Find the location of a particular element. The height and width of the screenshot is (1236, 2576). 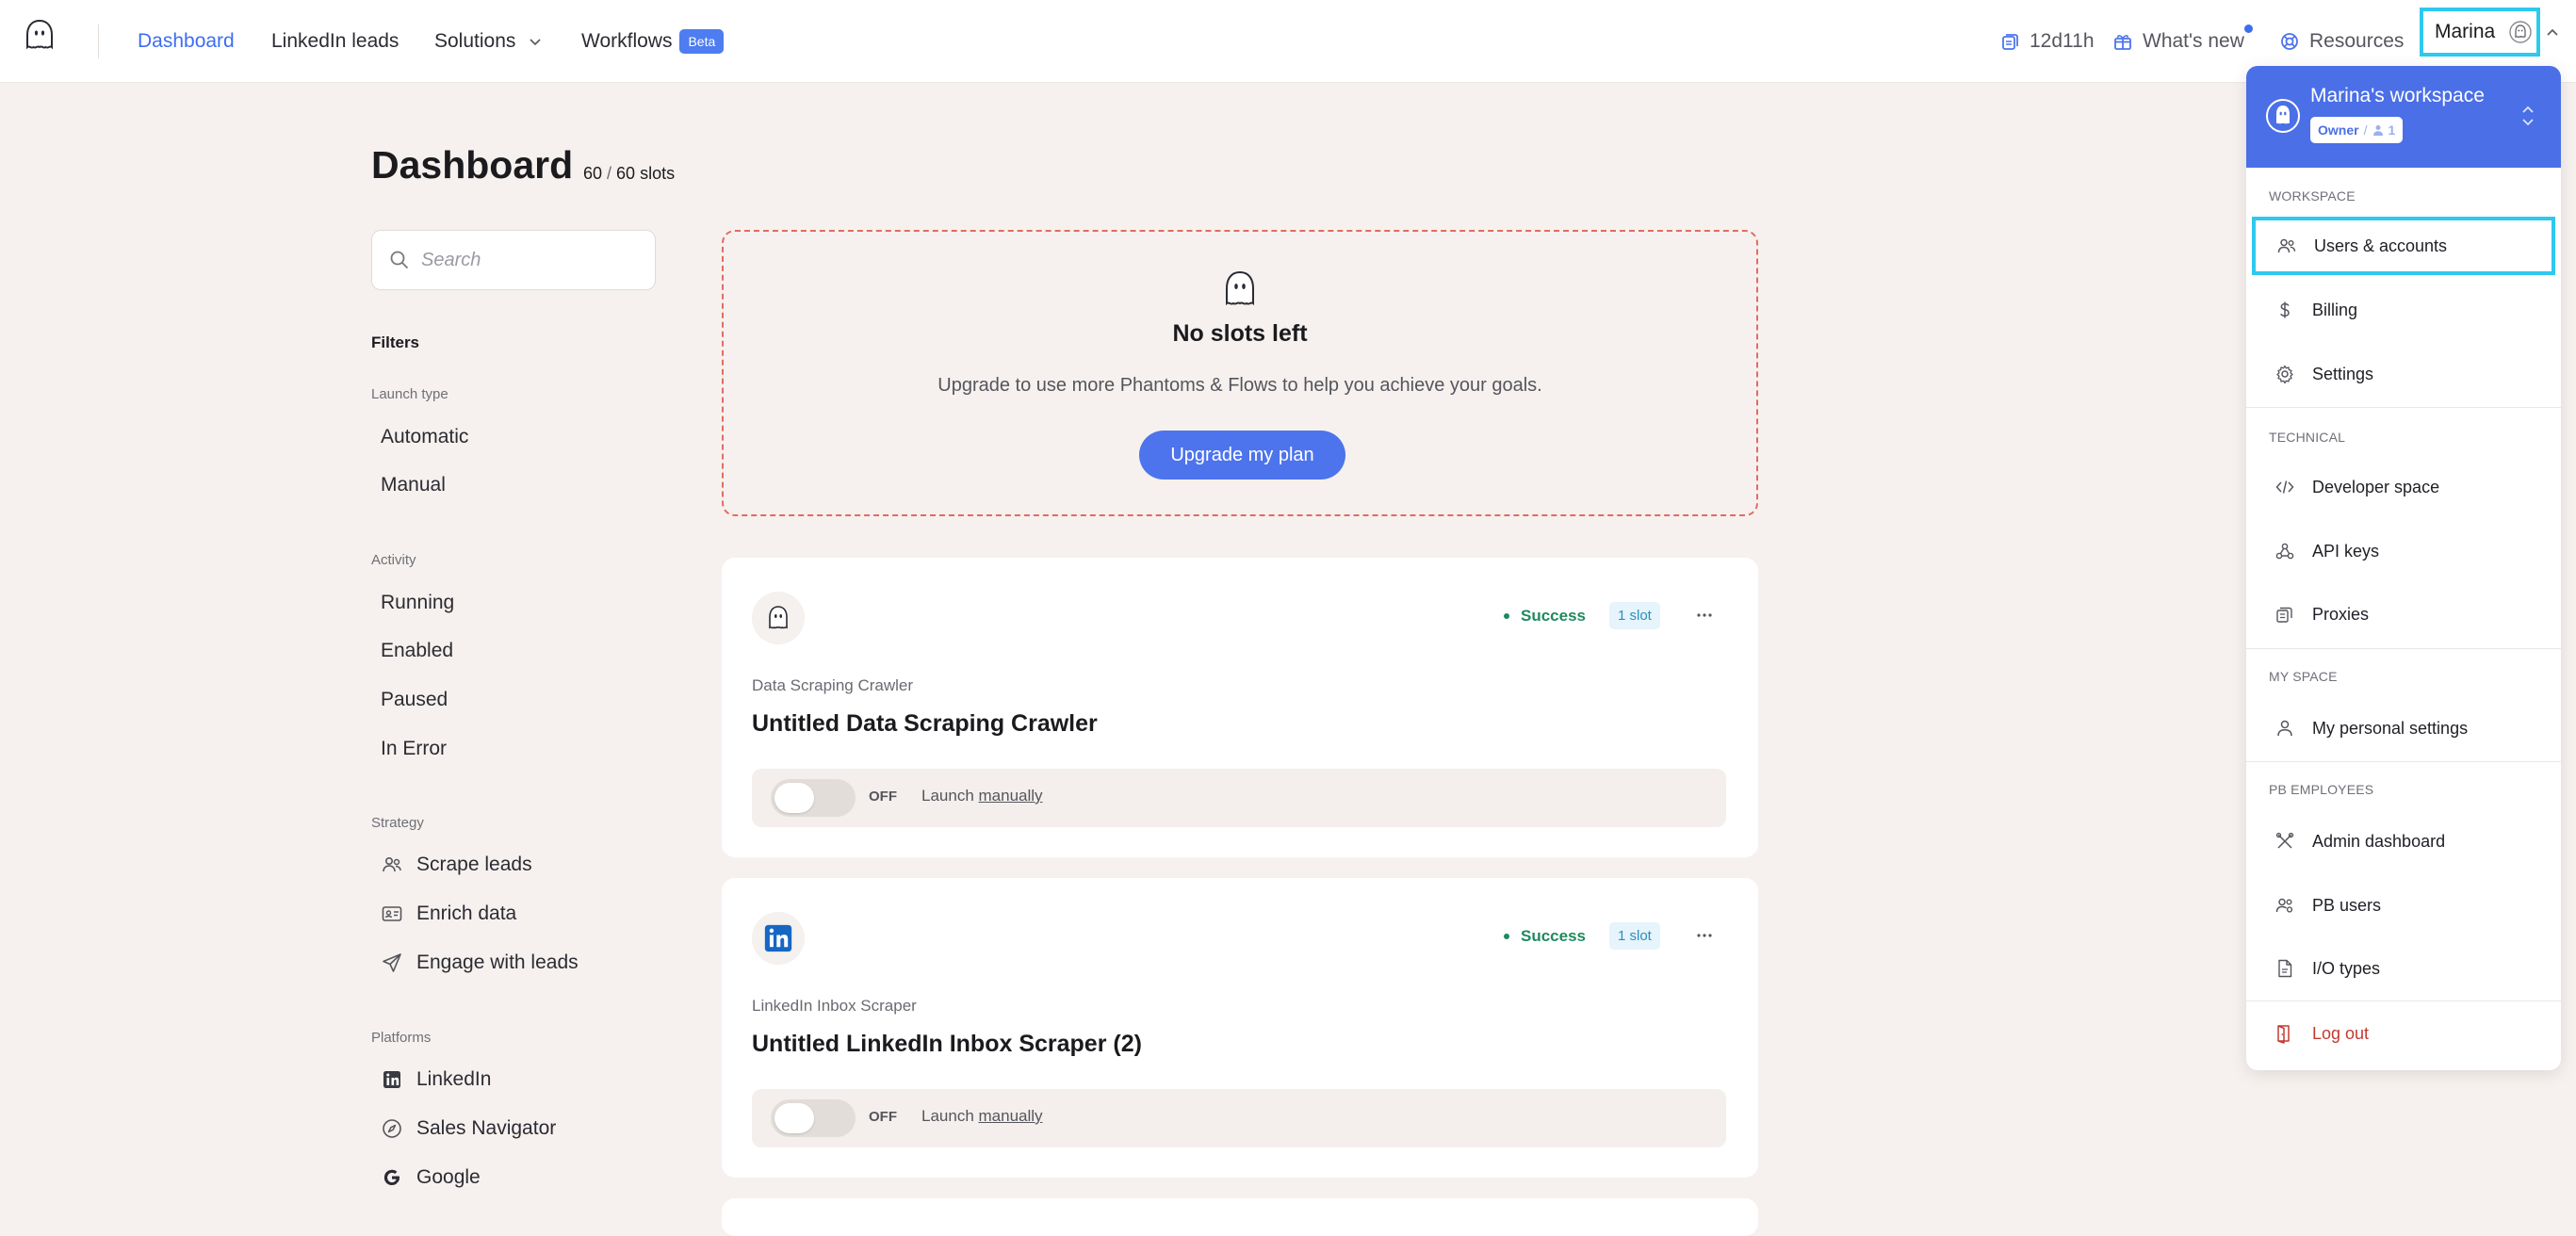

search-input is located at coordinates (524, 260).